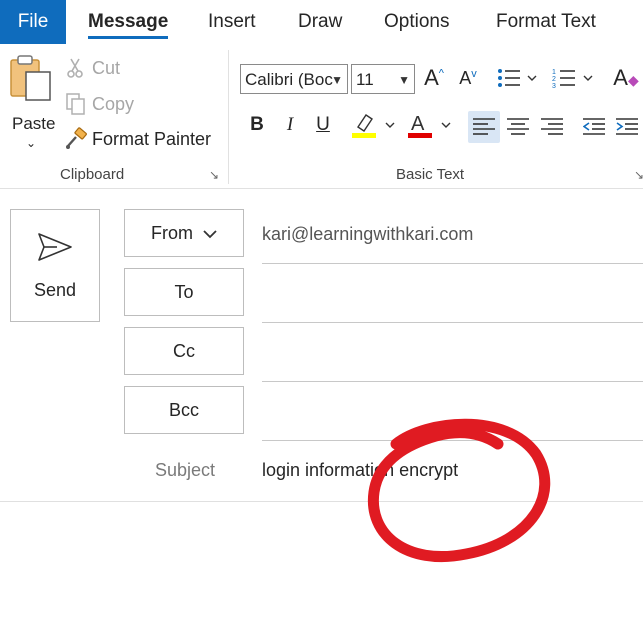 Image resolution: width=643 pixels, height=621 pixels. I want to click on svg-text: 1, so click(554, 72).